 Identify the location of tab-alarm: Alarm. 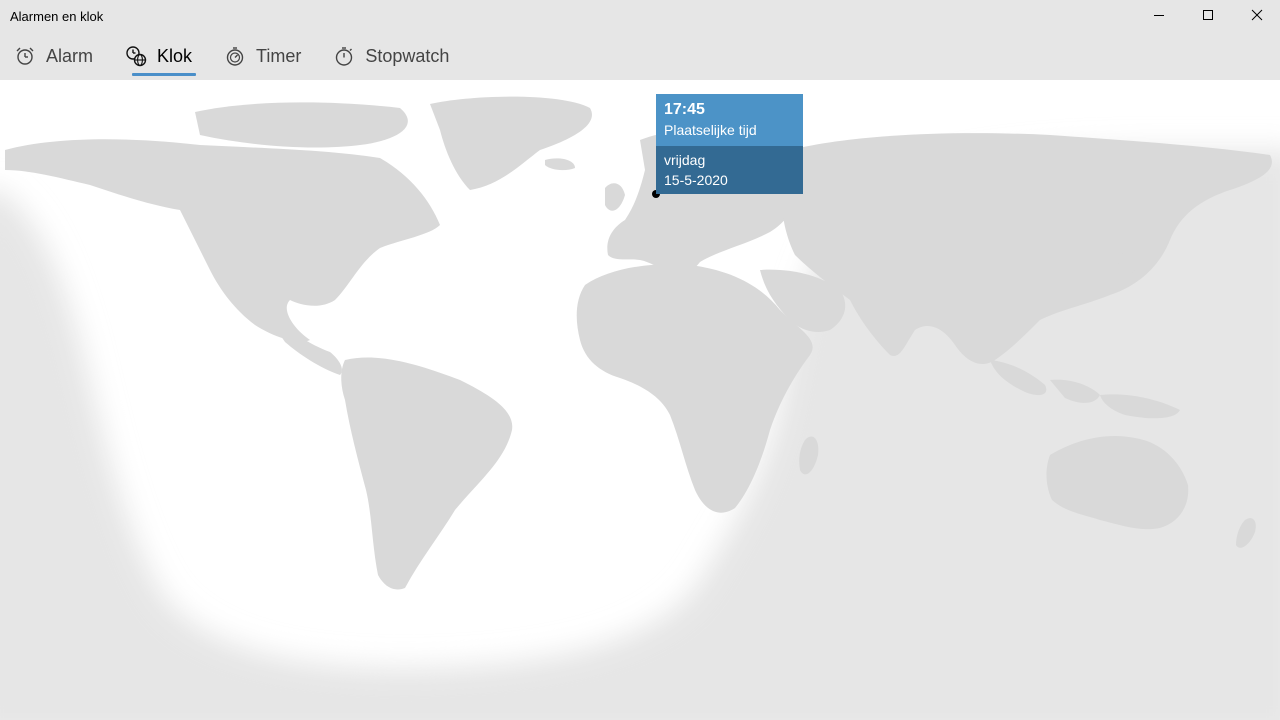
(55, 56).